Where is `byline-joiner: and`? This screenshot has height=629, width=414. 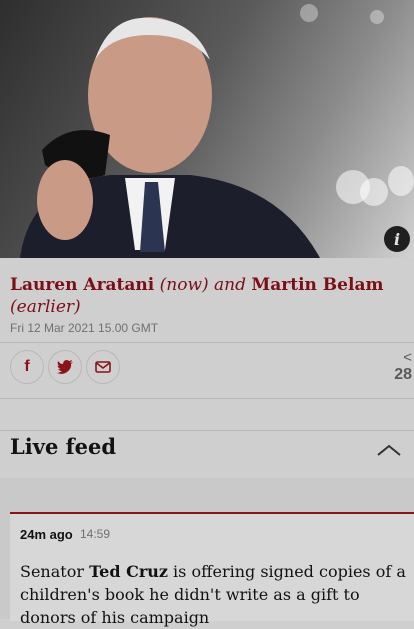 byline-joiner: and is located at coordinates (230, 285).